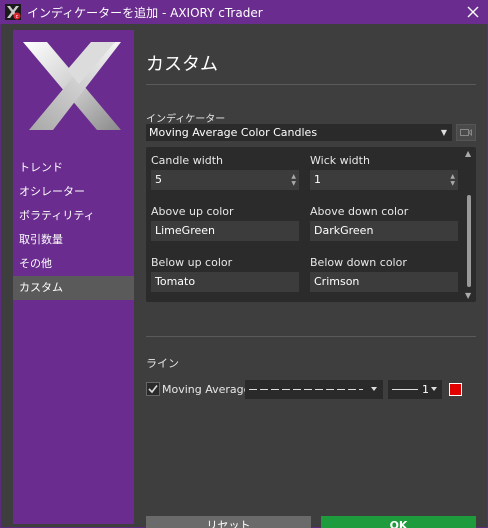  I want to click on camera-icon, so click(466, 133).